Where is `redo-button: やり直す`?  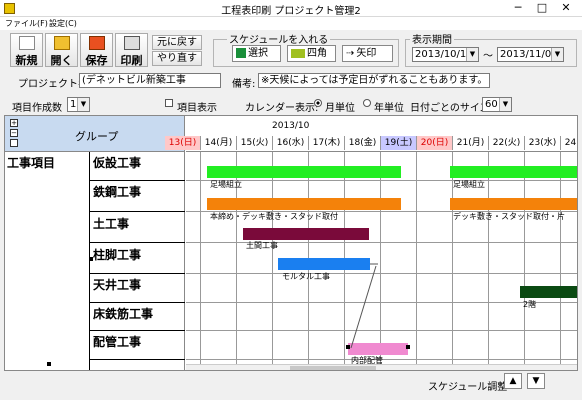 redo-button: やり直す is located at coordinates (177, 58).